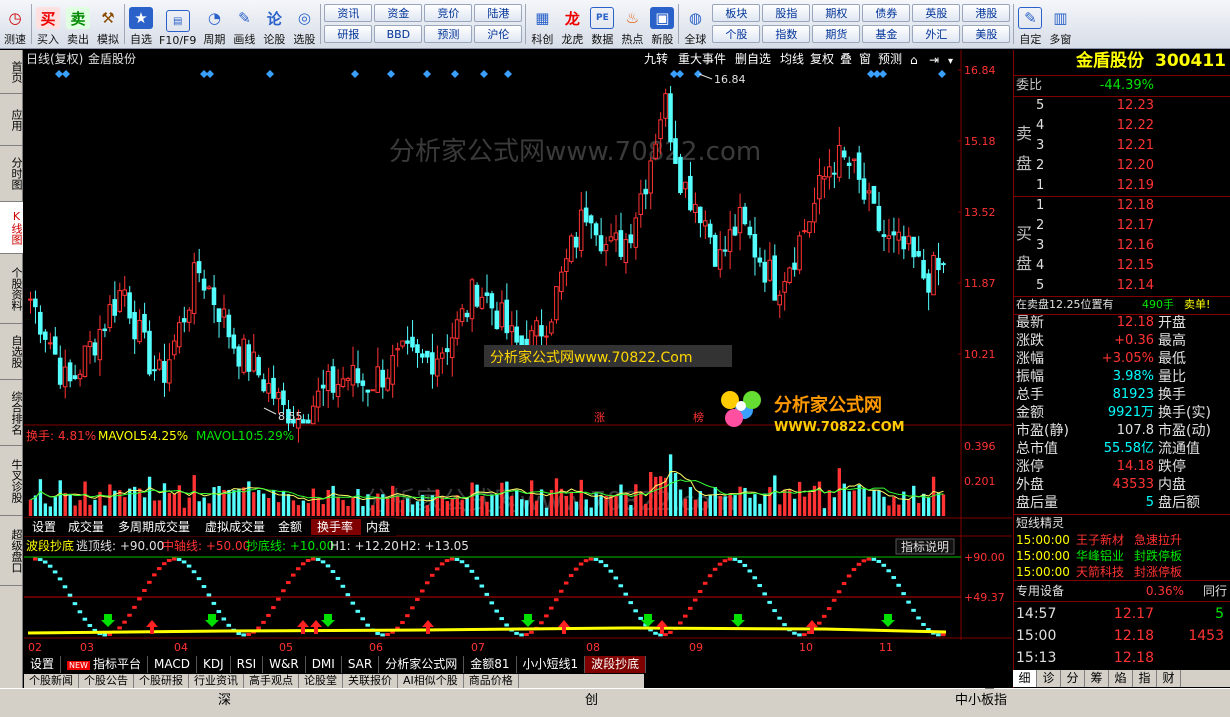 This screenshot has height=717, width=1230. Describe the element at coordinates (11, 228) in the screenshot. I see `tab-kline: K线图` at that location.